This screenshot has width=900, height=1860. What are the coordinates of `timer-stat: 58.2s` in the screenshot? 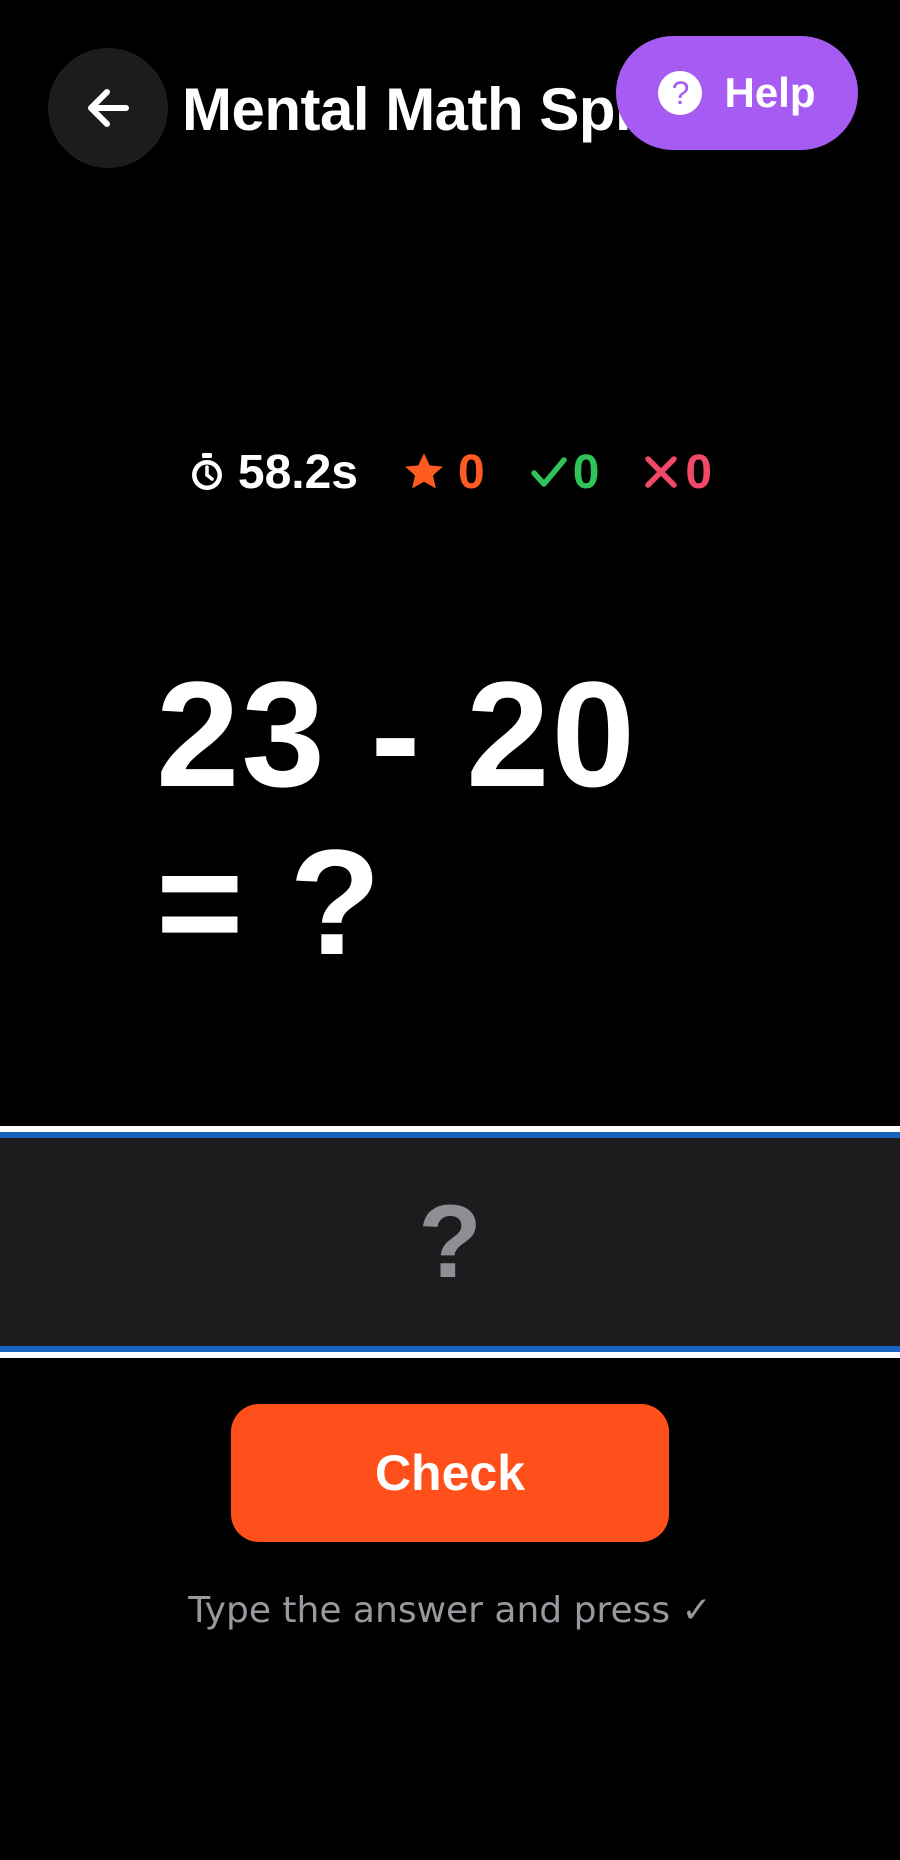 It's located at (273, 472).